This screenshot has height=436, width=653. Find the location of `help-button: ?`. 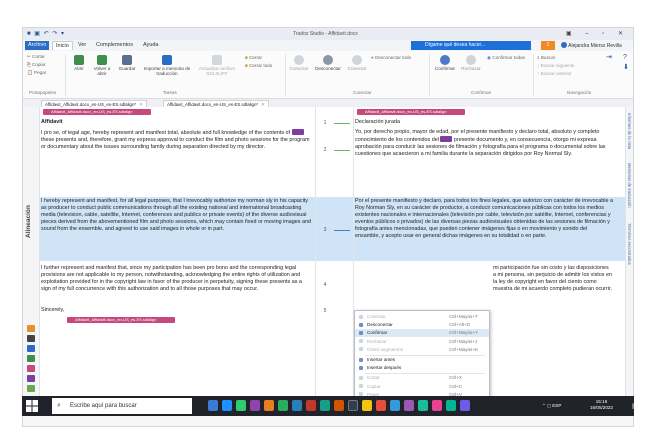

help-button: ? is located at coordinates (625, 57).